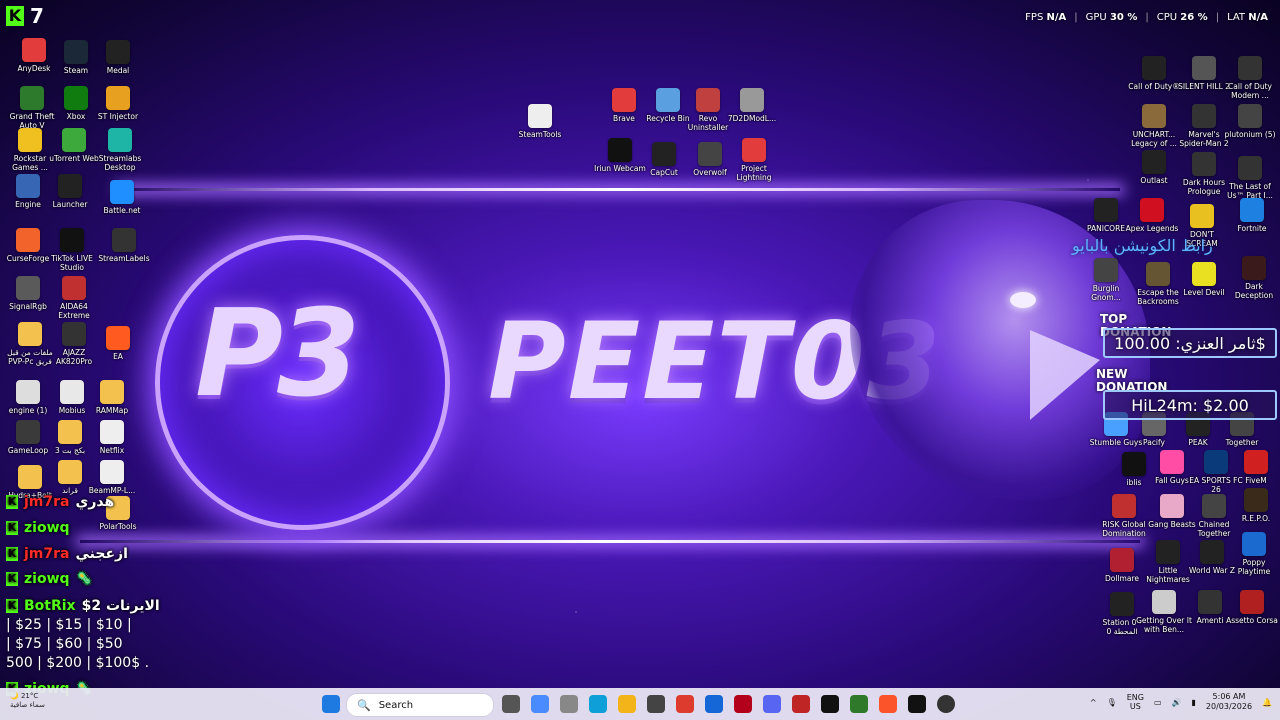 This screenshot has width=1280, height=720. I want to click on desktop-icon: Fortnite, so click(1252, 215).